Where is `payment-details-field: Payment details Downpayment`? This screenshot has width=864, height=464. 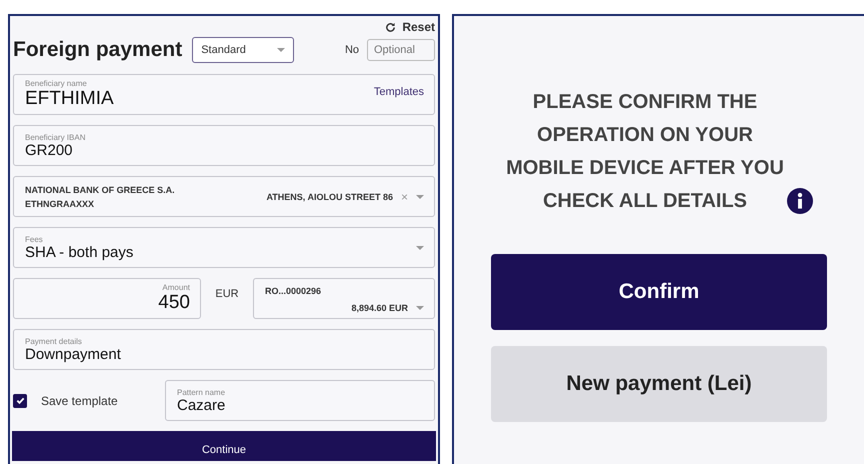 payment-details-field: Payment details Downpayment is located at coordinates (224, 349).